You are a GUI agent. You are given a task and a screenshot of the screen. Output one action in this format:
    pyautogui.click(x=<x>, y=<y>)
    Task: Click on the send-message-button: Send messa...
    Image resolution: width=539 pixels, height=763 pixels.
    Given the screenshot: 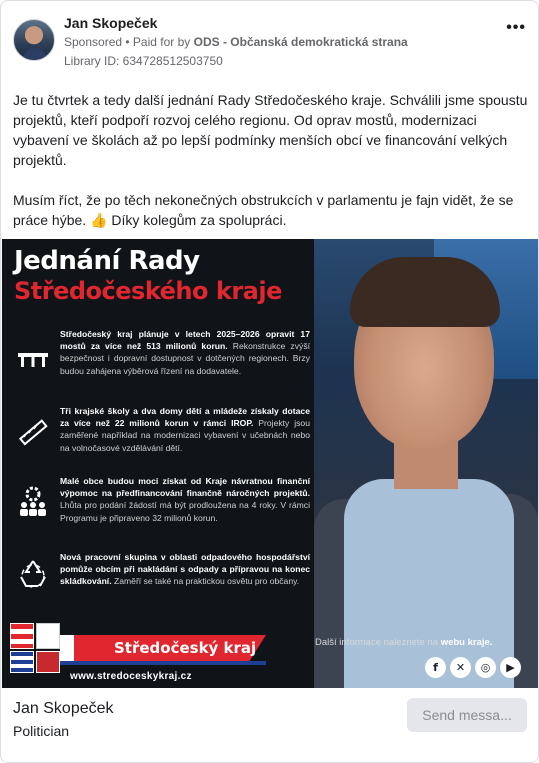 What is the action you would take?
    pyautogui.click(x=467, y=715)
    